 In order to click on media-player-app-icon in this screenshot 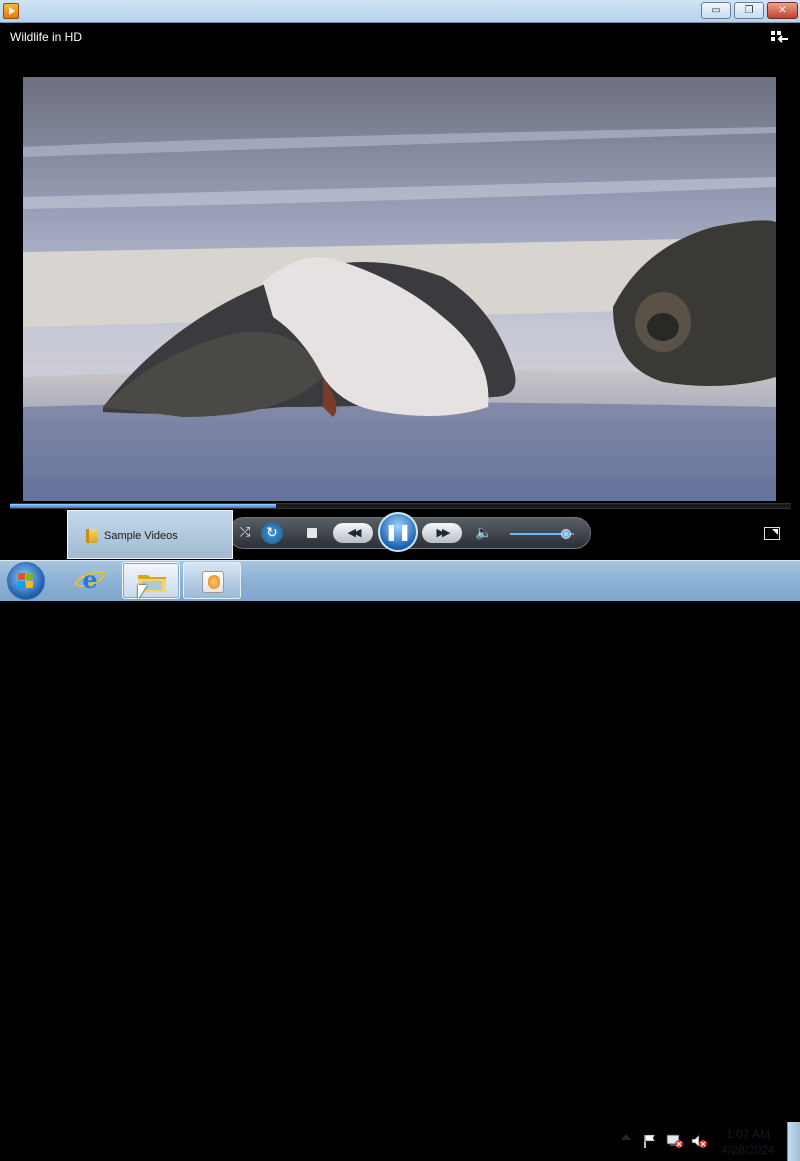, I will do `click(11, 11)`.